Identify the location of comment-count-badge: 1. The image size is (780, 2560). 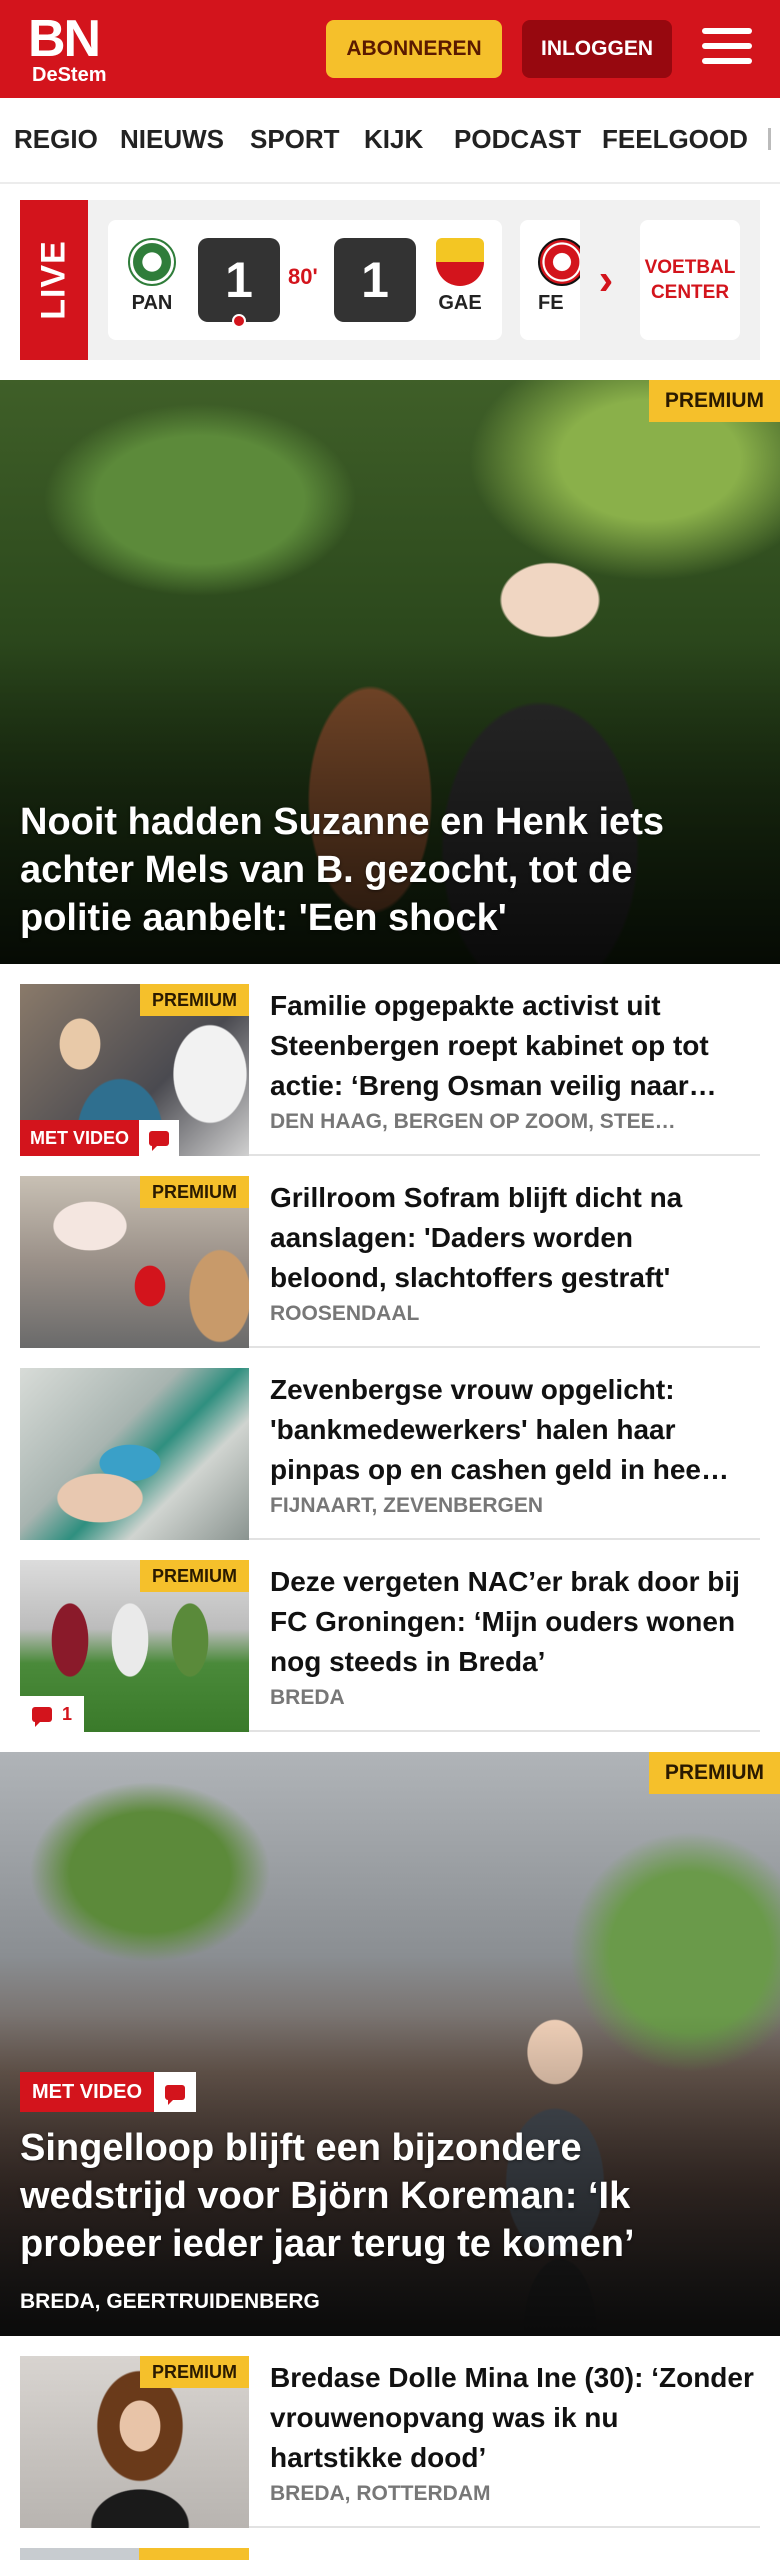
(52, 1714).